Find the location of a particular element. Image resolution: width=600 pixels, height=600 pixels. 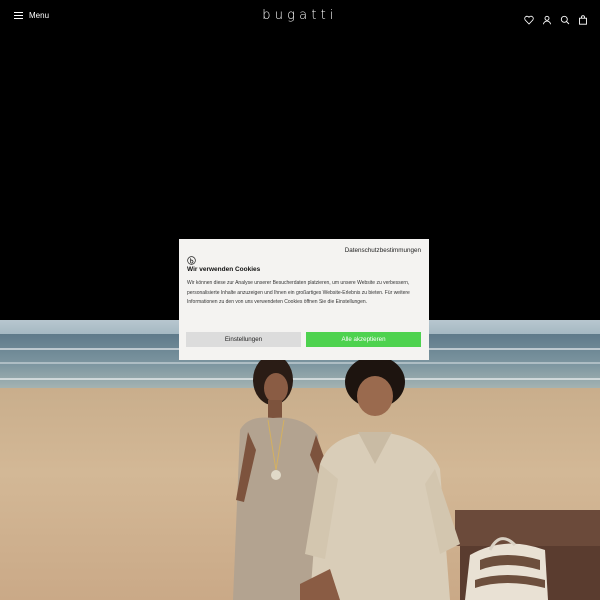

user-icon is located at coordinates (547, 18).